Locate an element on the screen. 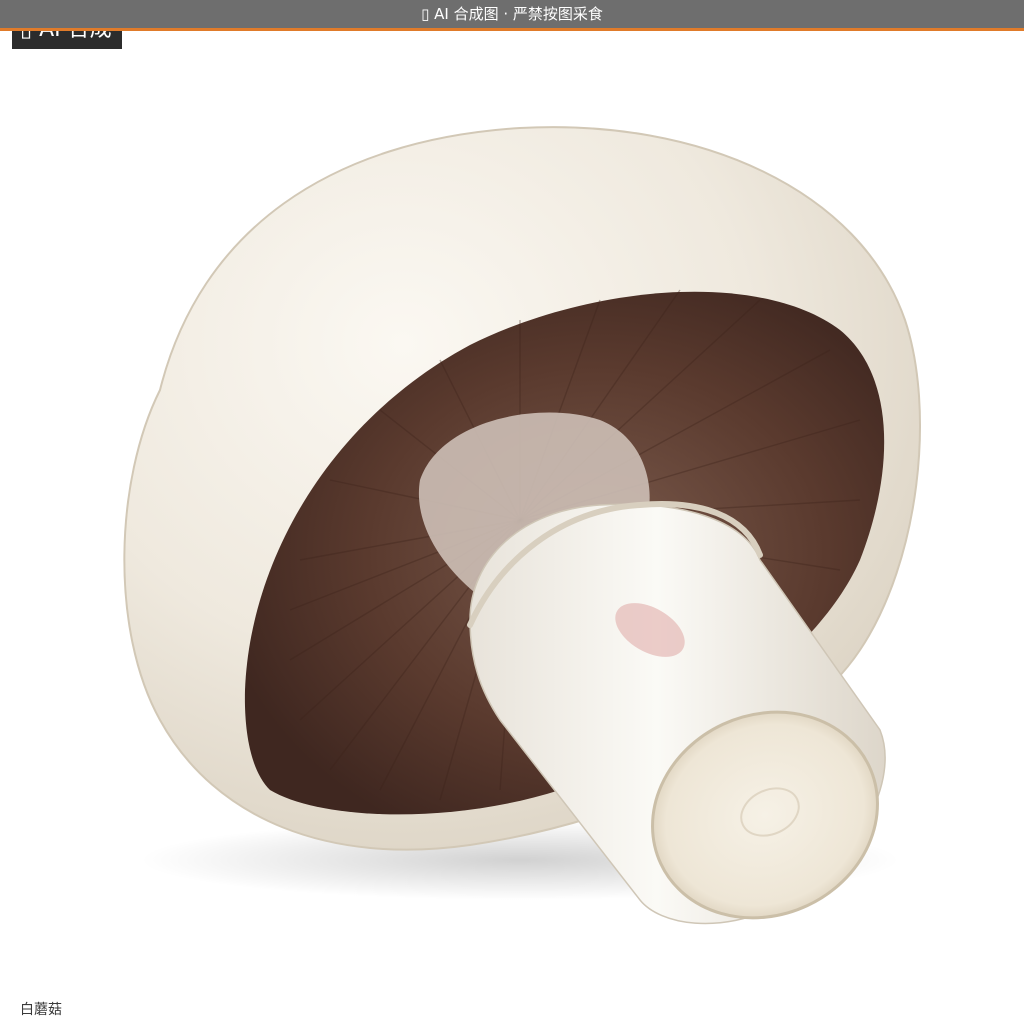 This screenshot has height=1024, width=1024. ai-badge-text: ▯ AI 合成 is located at coordinates (66, 36).